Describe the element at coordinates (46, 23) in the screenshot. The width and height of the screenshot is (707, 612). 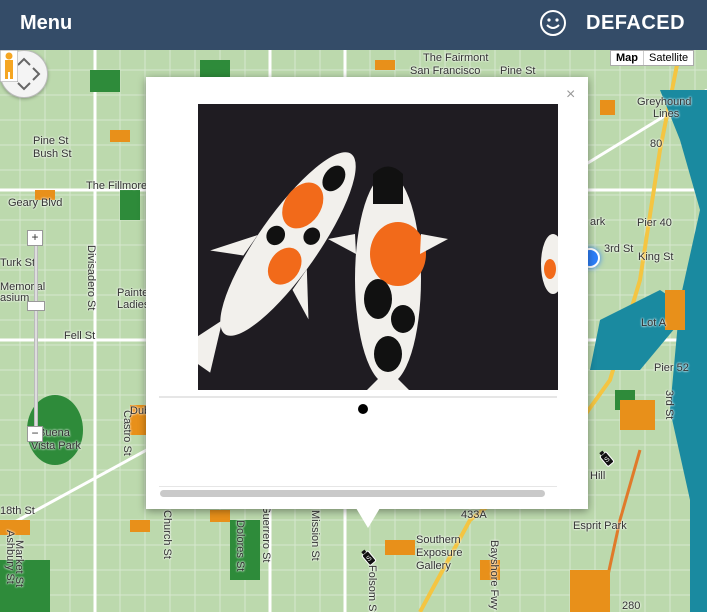
I see `menu-button: Menu` at that location.